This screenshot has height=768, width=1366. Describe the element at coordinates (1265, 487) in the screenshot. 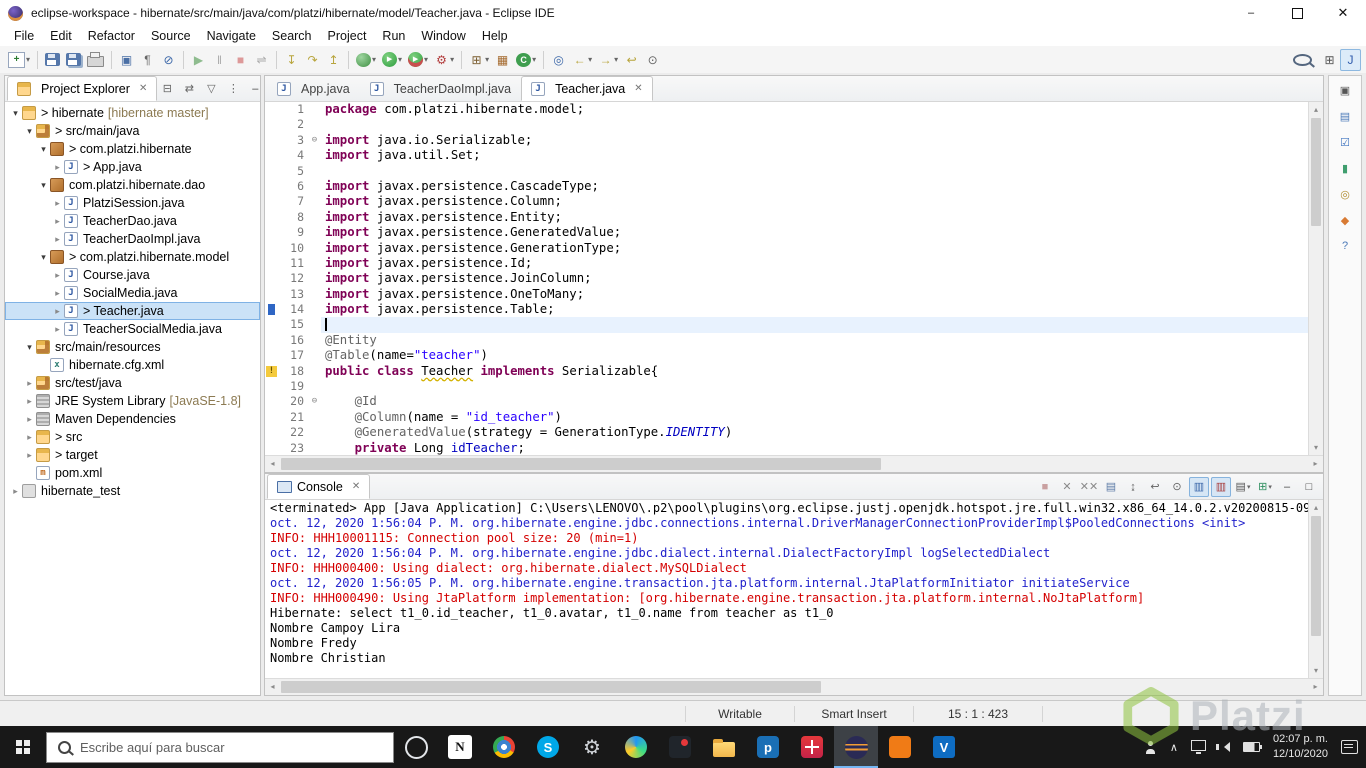

I see `open-console-dropdown-button: ⊞ ▾` at that location.